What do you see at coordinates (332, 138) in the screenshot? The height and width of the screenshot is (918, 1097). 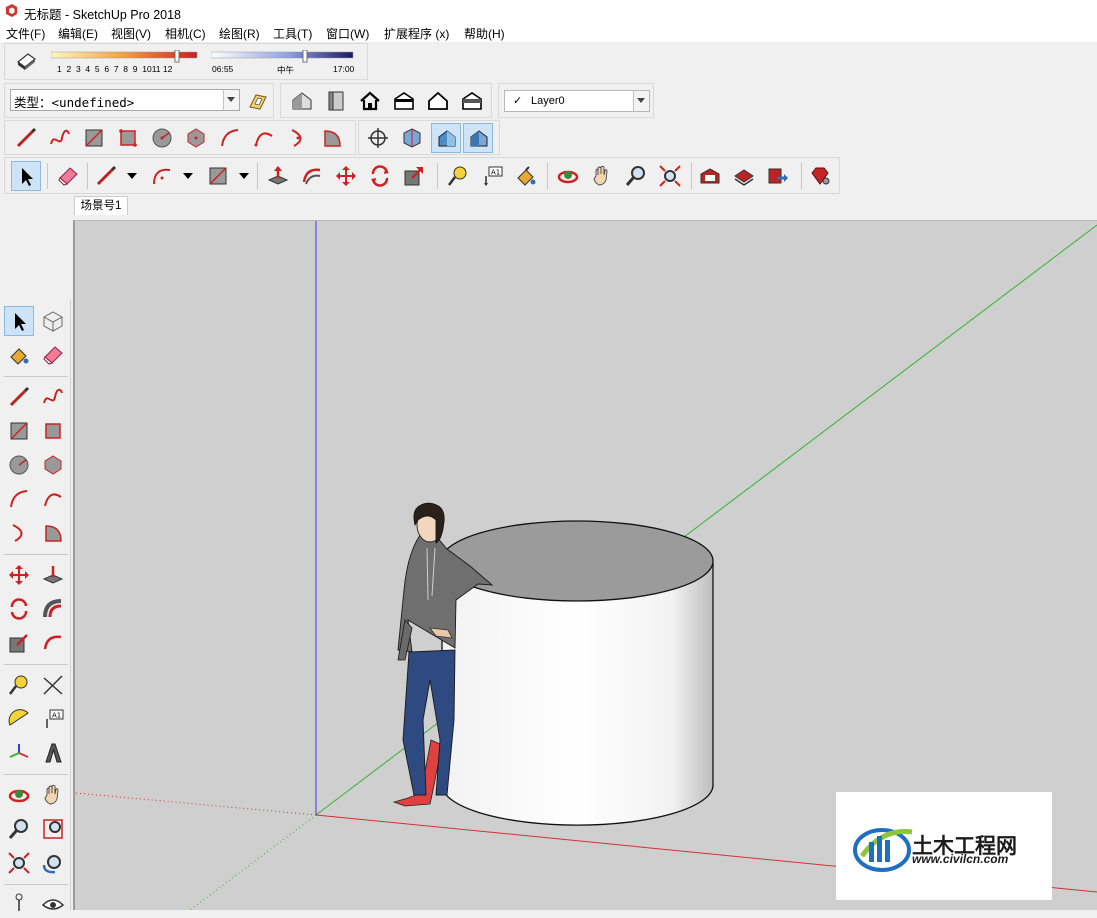 I see `pie-tool-button` at bounding box center [332, 138].